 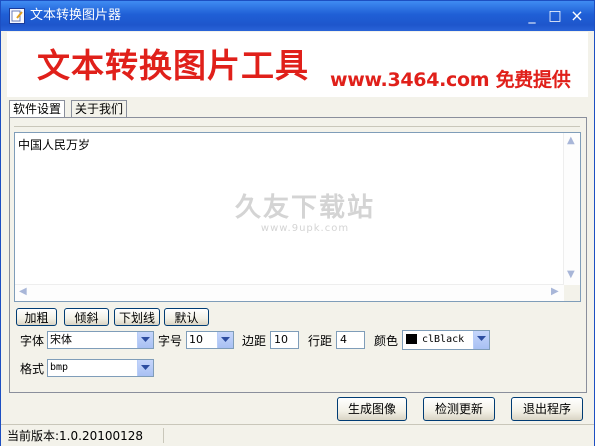 What do you see at coordinates (577, 16) in the screenshot?
I see `close-button: ×` at bounding box center [577, 16].